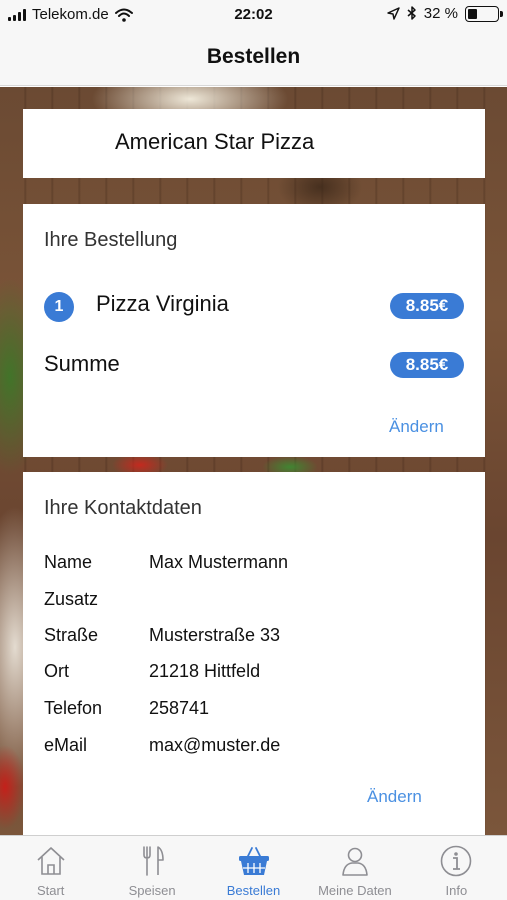 The image size is (507, 900). What do you see at coordinates (215, 141) in the screenshot?
I see `restaurant-name: American Star Pizza` at bounding box center [215, 141].